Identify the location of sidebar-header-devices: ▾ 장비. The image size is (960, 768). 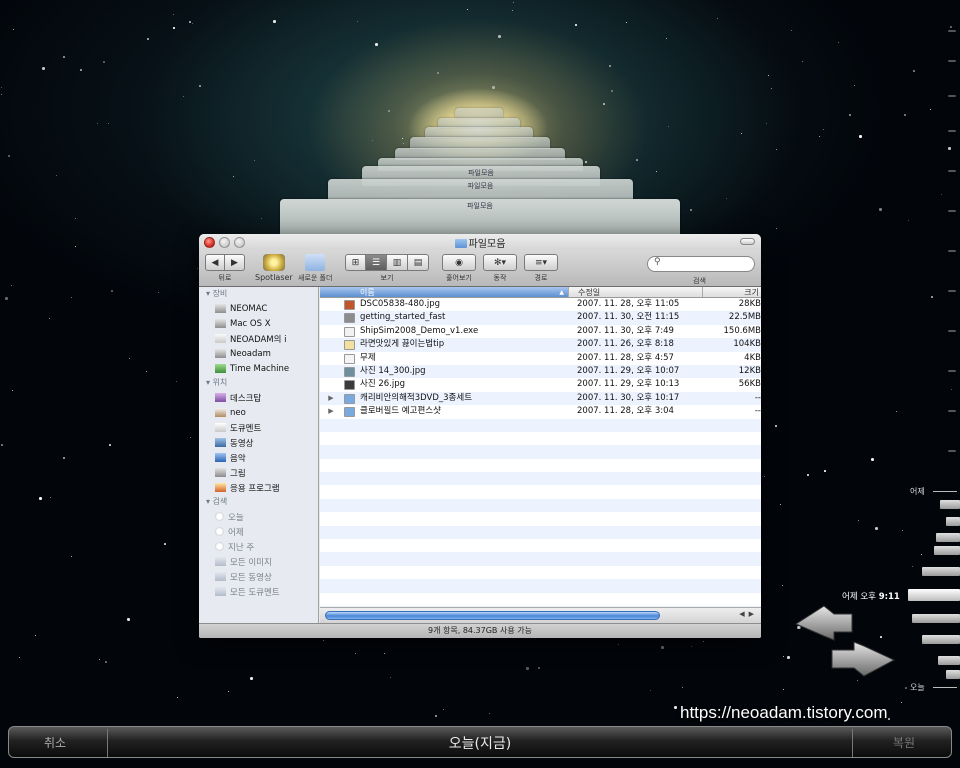
(258, 294).